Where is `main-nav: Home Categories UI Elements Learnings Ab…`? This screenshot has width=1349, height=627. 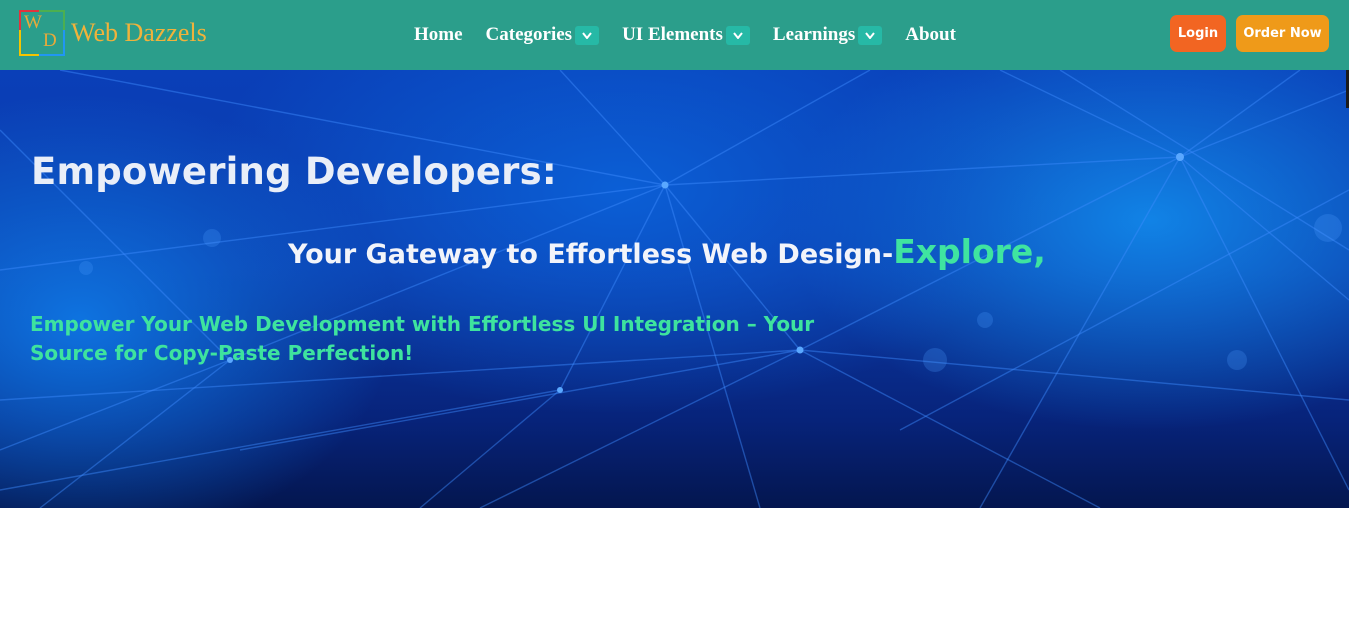 main-nav: Home Categories UI Elements Learnings Ab… is located at coordinates (696, 35).